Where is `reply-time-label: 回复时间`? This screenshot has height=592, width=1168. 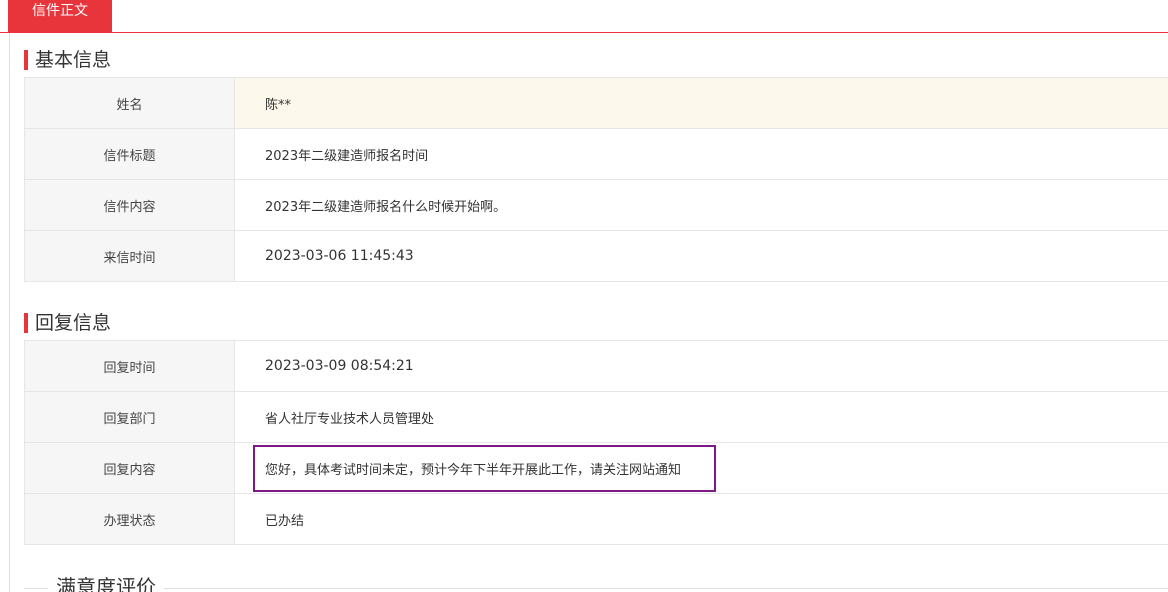
reply-time-label: 回复时间 is located at coordinates (129, 366).